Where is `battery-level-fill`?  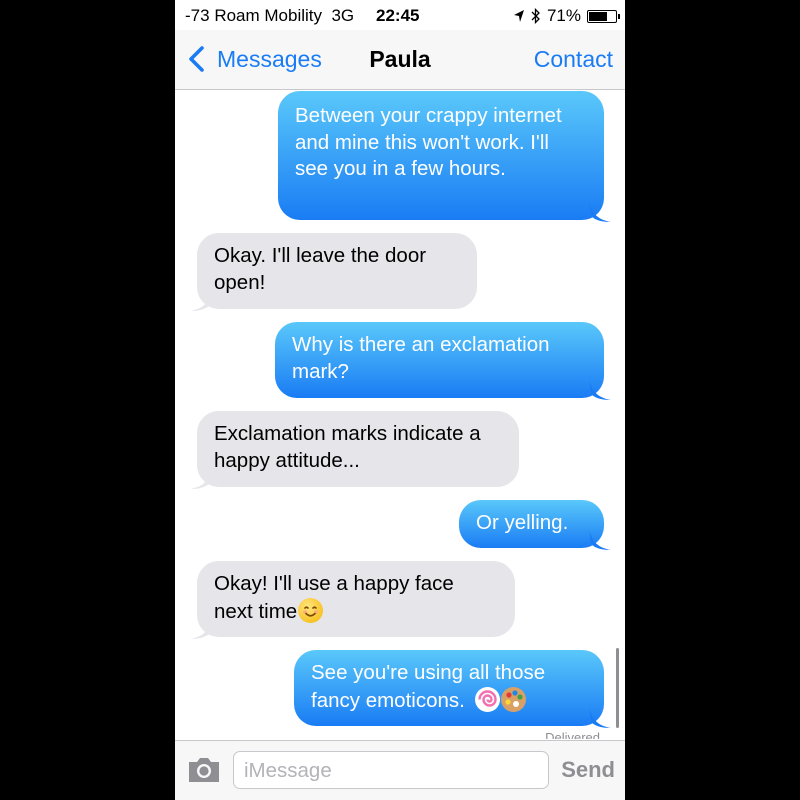 battery-level-fill is located at coordinates (598, 16).